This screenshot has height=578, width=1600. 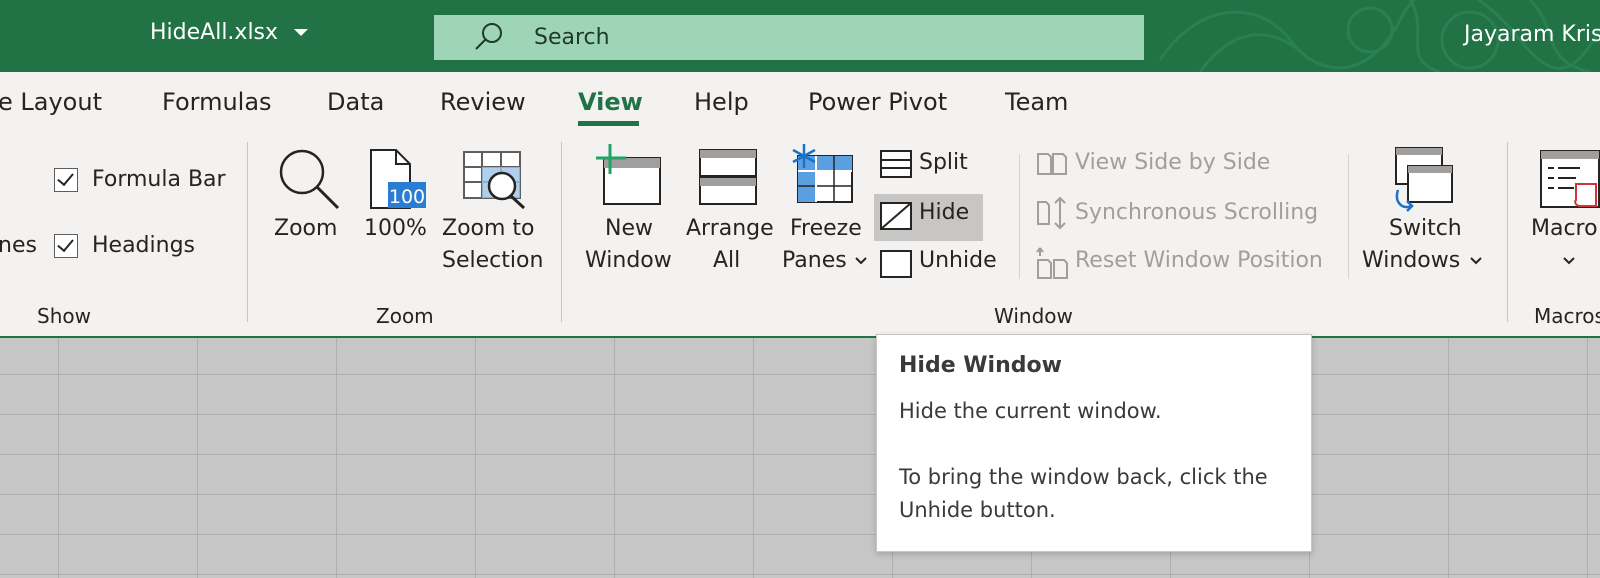 What do you see at coordinates (1197, 212) in the screenshot?
I see `synchronous-scrolling-label: Synchronous Scrolling` at bounding box center [1197, 212].